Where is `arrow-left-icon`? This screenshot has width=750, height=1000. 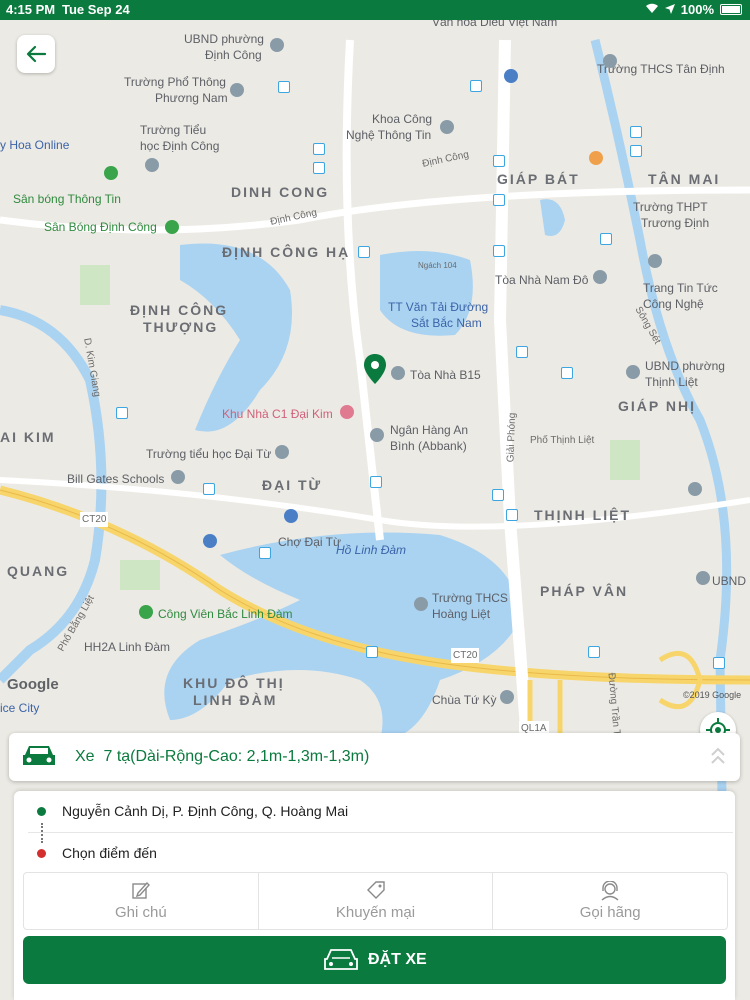
arrow-left-icon is located at coordinates (36, 54).